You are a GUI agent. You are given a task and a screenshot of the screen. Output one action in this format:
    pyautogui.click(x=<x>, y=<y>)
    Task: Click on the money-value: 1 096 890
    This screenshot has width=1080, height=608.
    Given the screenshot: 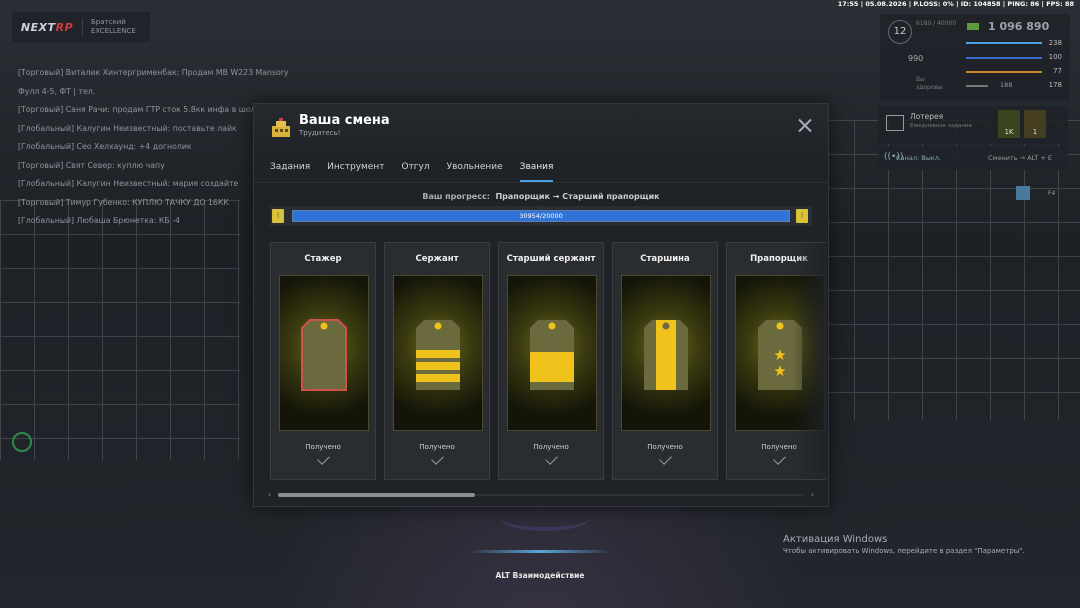 What is the action you would take?
    pyautogui.click(x=1019, y=26)
    